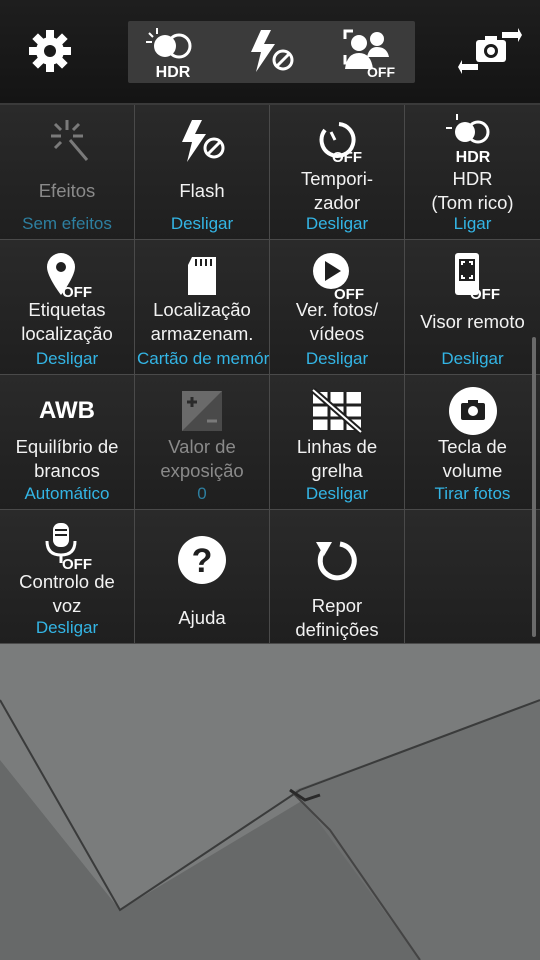 The image size is (540, 960). I want to click on setting-effects: Efeitos Sem efeitos, so click(67, 172).